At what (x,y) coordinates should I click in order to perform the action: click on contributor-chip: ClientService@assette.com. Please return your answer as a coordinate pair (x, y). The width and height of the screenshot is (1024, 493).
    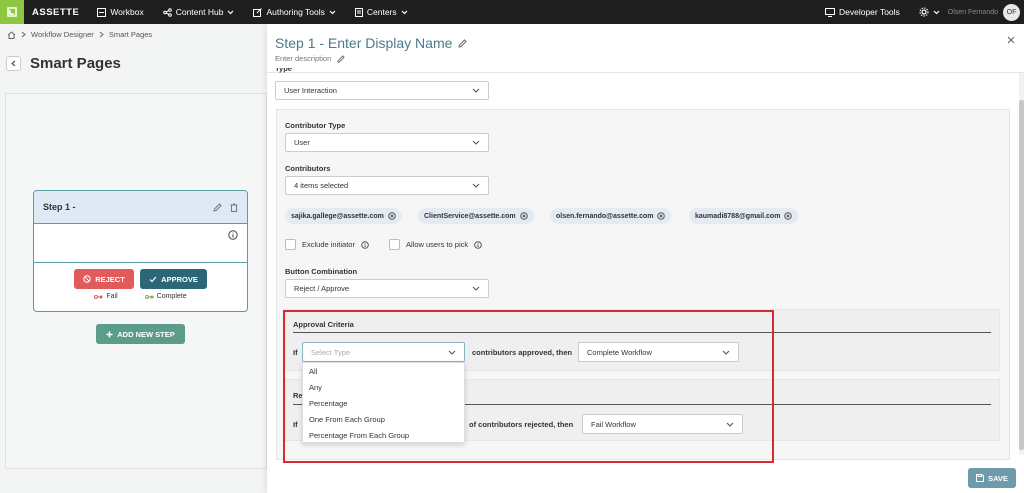
    Looking at the image, I should click on (476, 216).